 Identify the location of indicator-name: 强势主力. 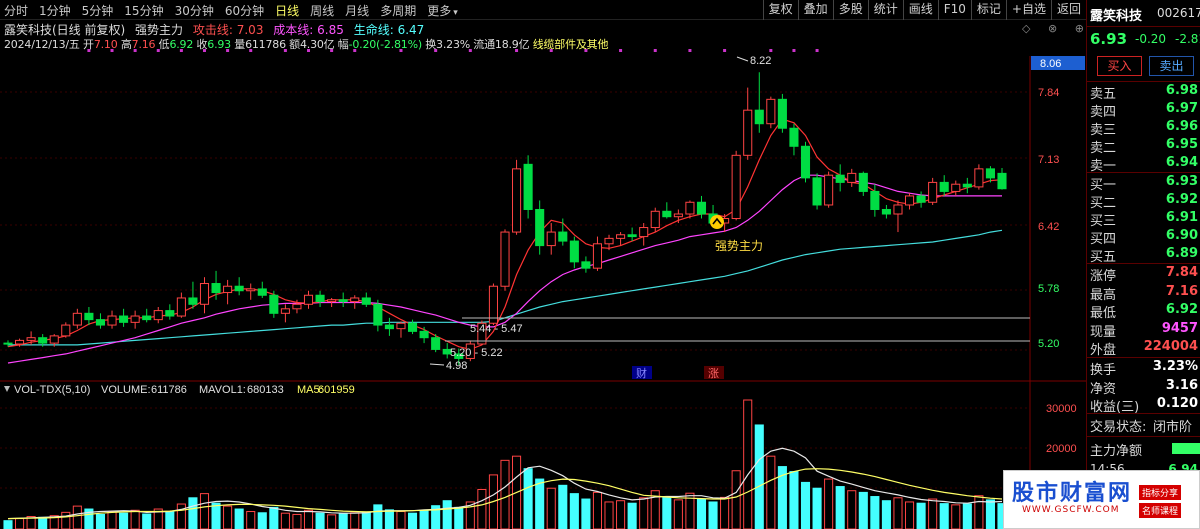
(159, 30).